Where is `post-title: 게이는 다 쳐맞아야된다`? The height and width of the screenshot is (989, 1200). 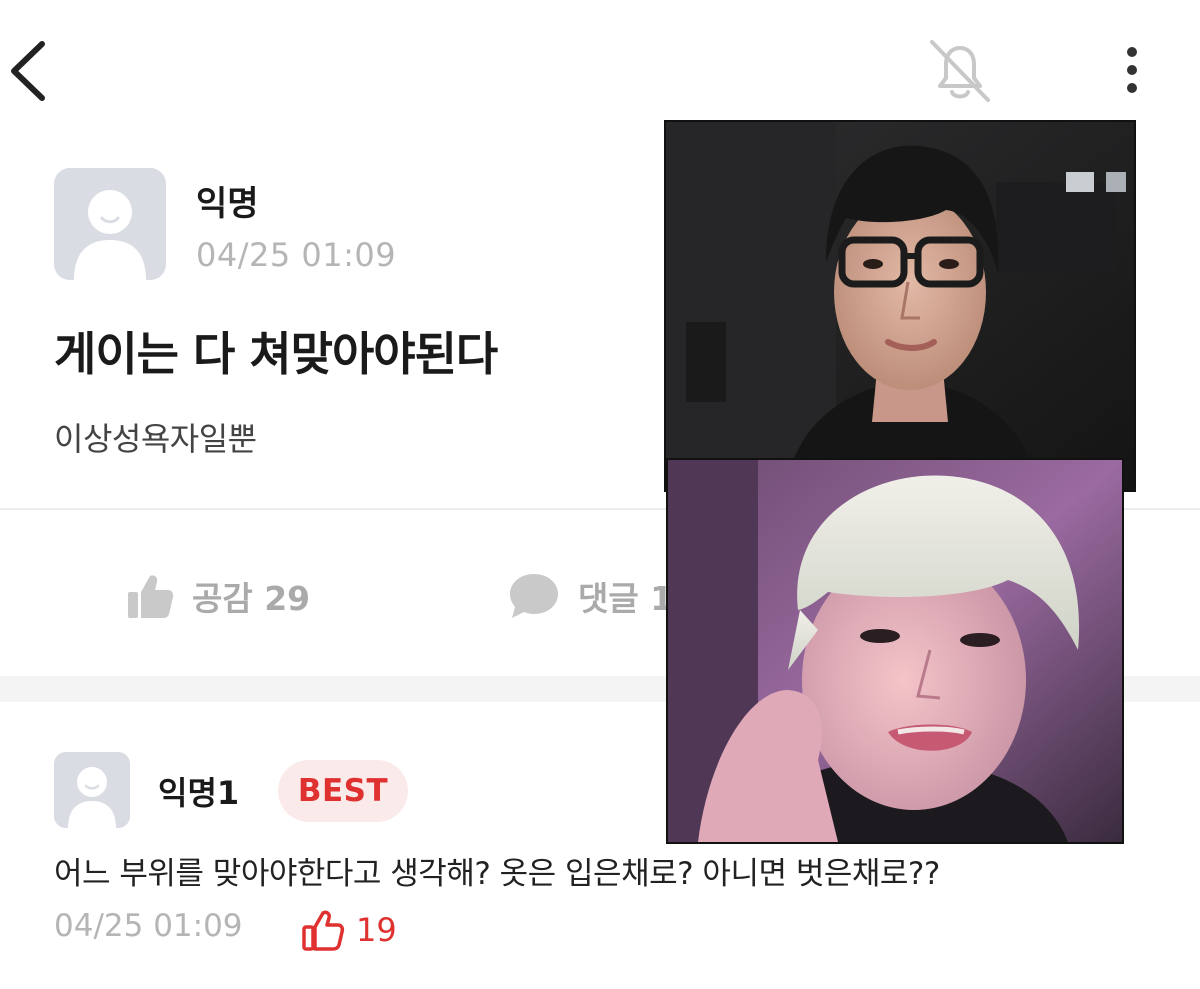 post-title: 게이는 다 쳐맞아야된다 is located at coordinates (276, 354).